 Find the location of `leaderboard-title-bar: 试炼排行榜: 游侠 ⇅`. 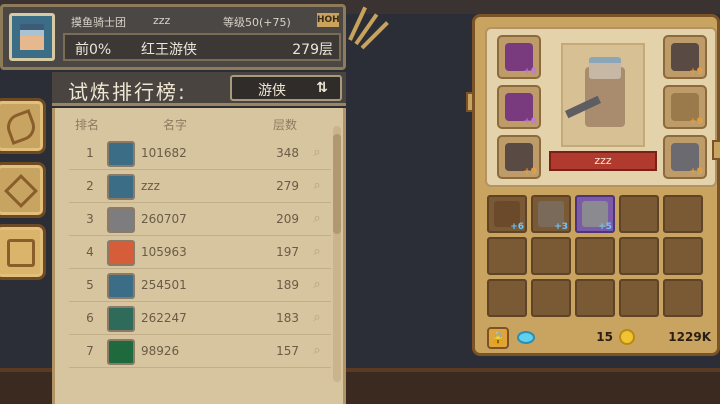

leaderboard-title-bar: 试炼排行榜: 游侠 ⇅ is located at coordinates (199, 89).